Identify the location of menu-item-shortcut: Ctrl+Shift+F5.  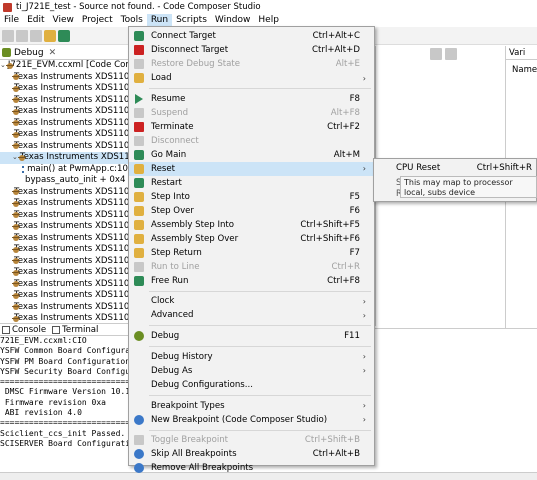
(330, 224).